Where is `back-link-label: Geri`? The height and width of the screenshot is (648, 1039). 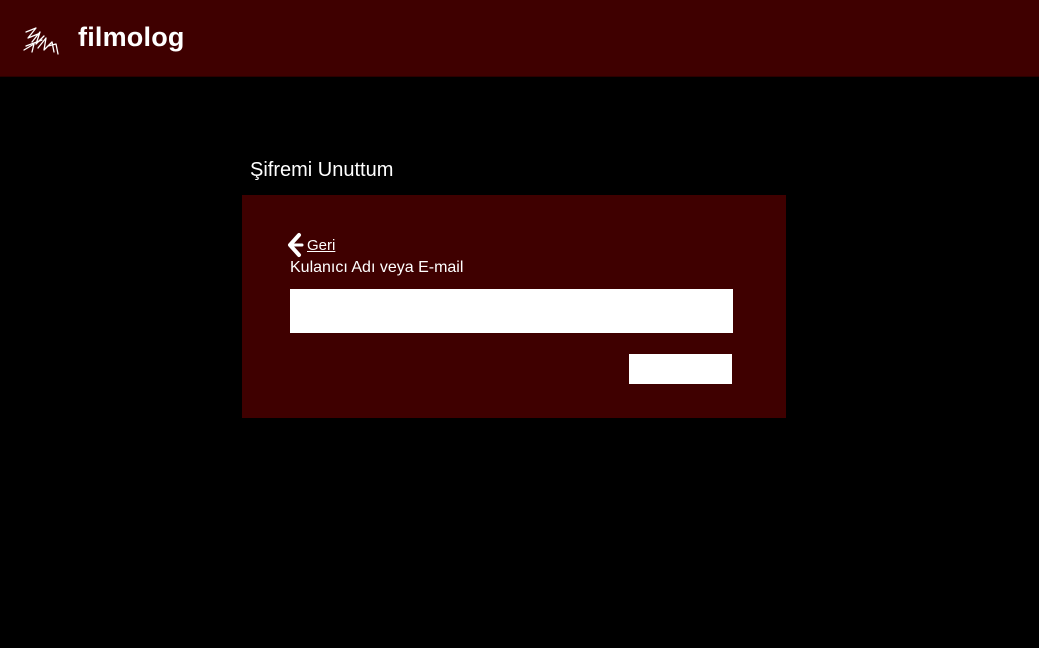 back-link-label: Geri is located at coordinates (321, 245).